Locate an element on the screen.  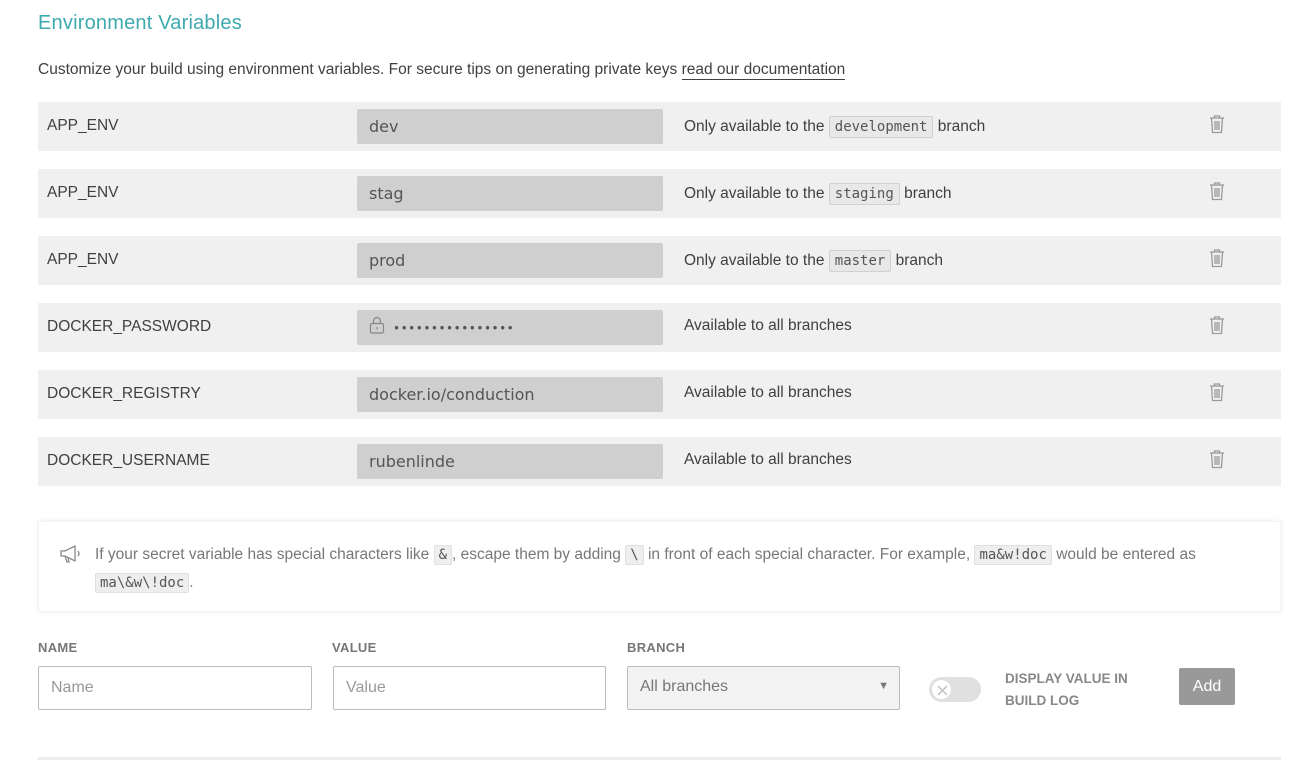
branch-select-value: All branches is located at coordinates (684, 686).